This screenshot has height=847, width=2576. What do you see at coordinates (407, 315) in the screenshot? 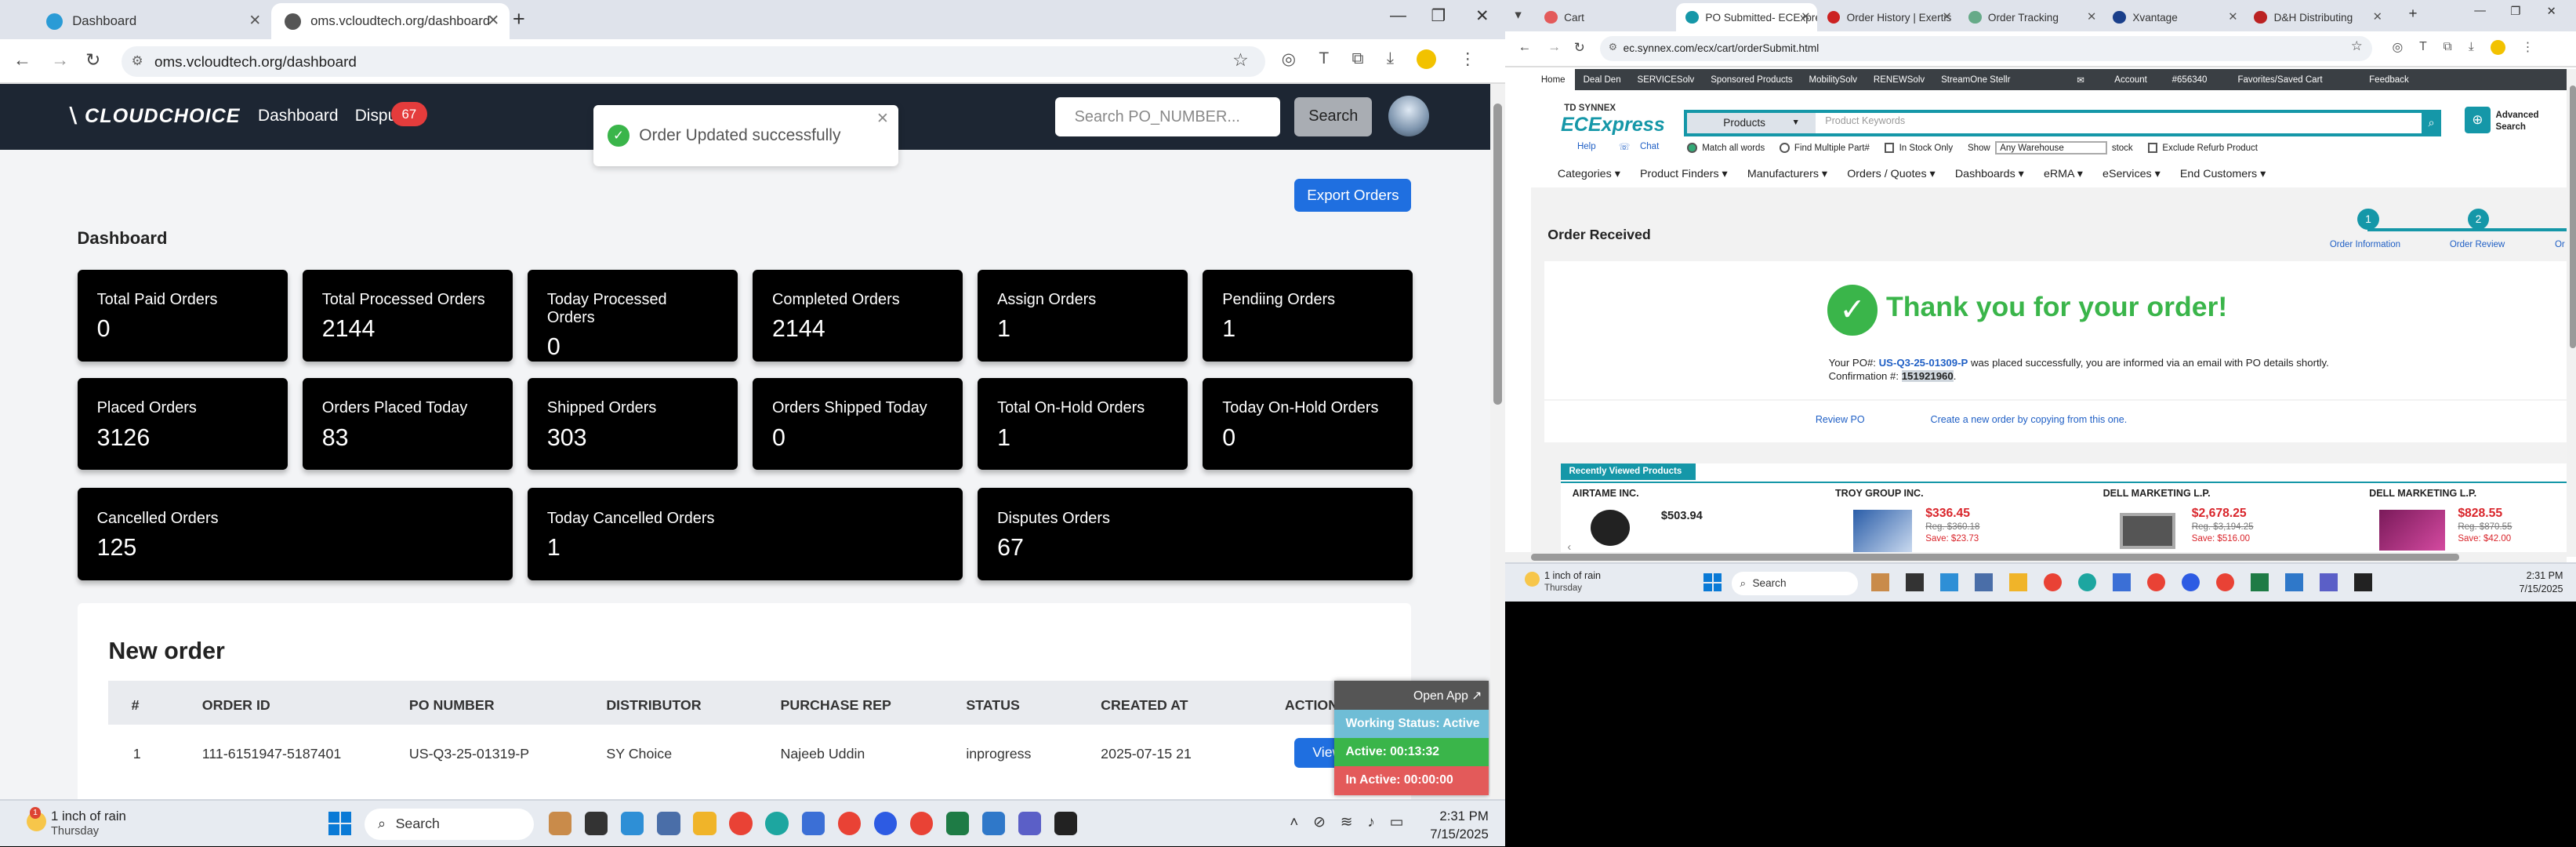
I see `stat-total-processed-orders: Total Processed Orders 2144` at bounding box center [407, 315].